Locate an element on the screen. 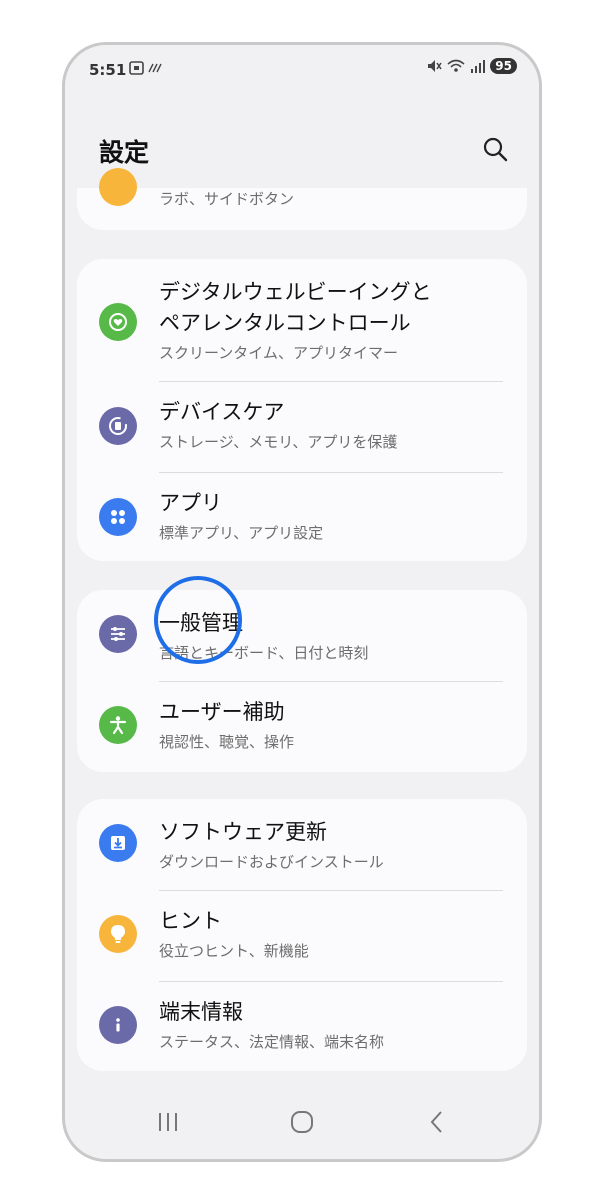  about-phone-title: 端末情報 is located at coordinates (201, 1012).